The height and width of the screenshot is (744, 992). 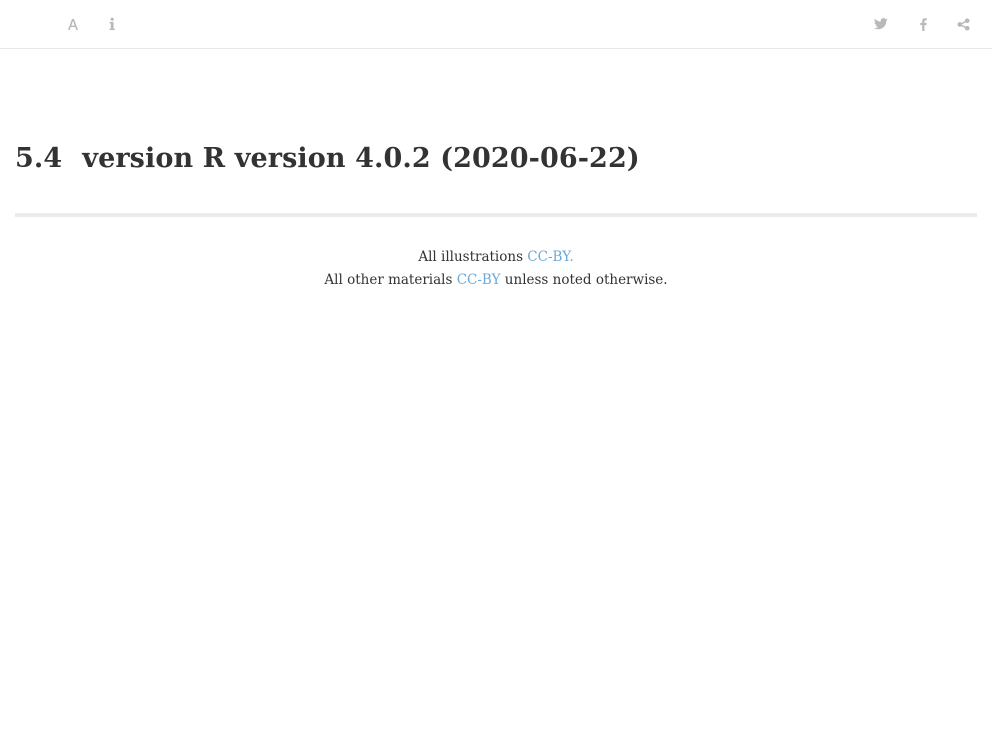 I want to click on font-icon, so click(x=73, y=24).